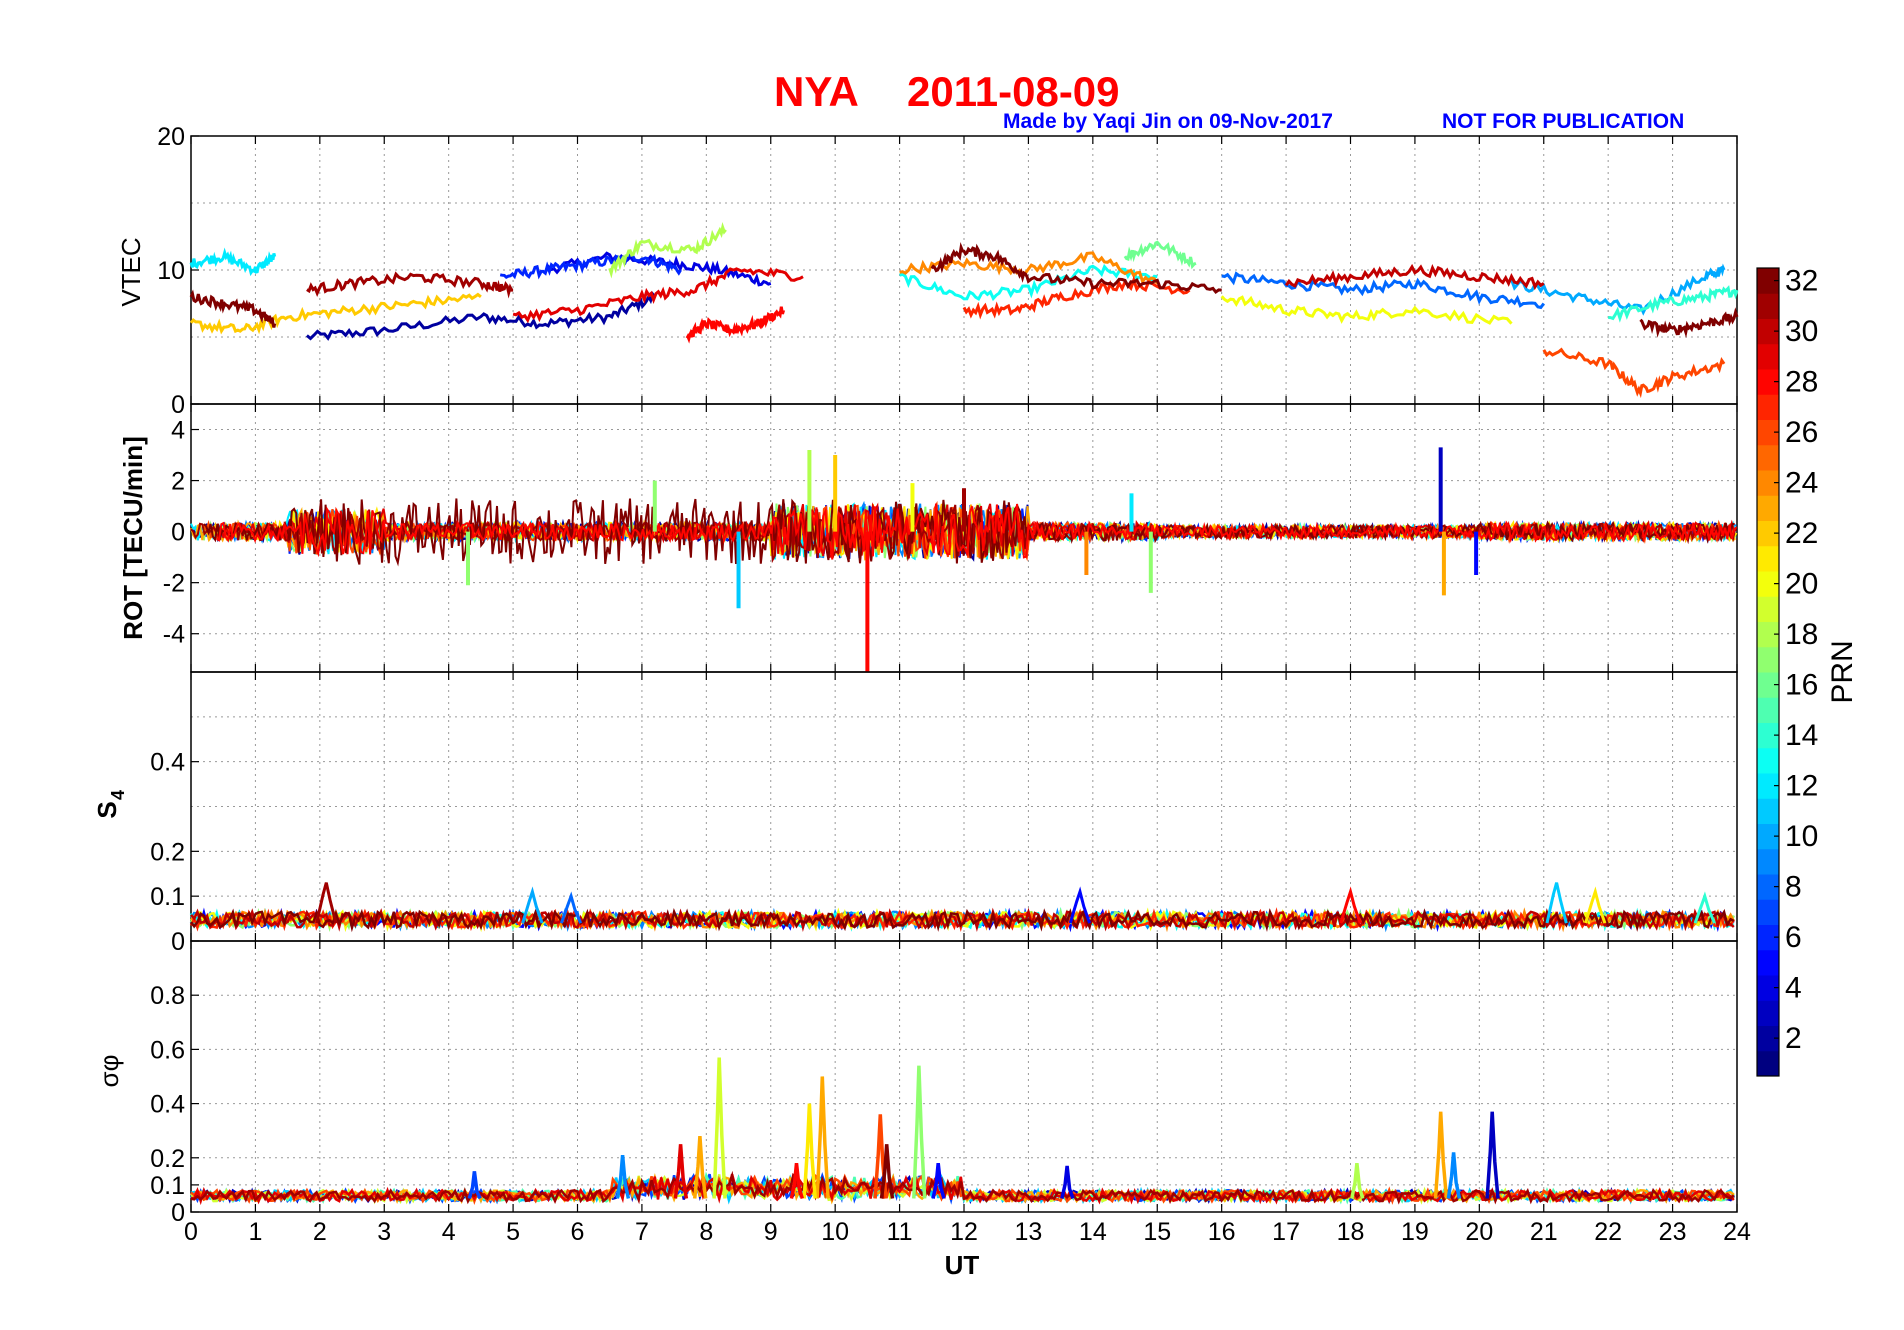  Describe the element at coordinates (1222, 1232) in the screenshot. I see `x-tick-label: 16` at that location.